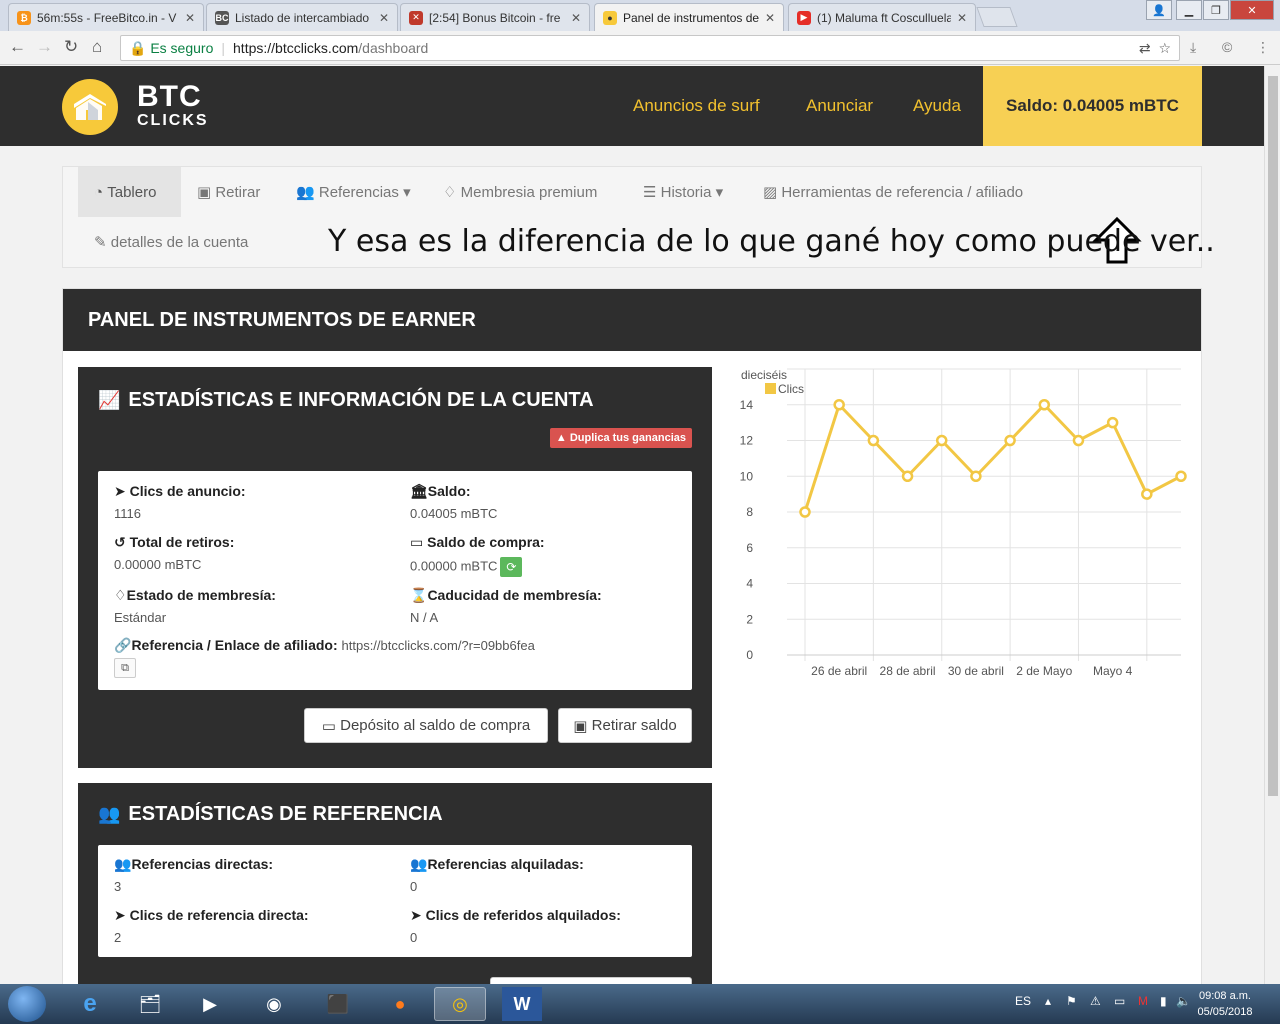 Image resolution: width=1280 pixels, height=1024 pixels. Describe the element at coordinates (24, 17) in the screenshot. I see `bitcoin-favicon-icon: ₿` at that location.